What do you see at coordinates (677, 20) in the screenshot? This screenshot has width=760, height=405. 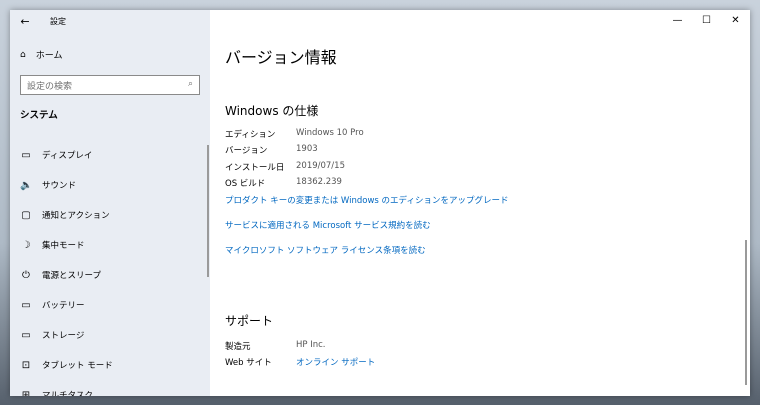 I see `minimize-button: —` at bounding box center [677, 20].